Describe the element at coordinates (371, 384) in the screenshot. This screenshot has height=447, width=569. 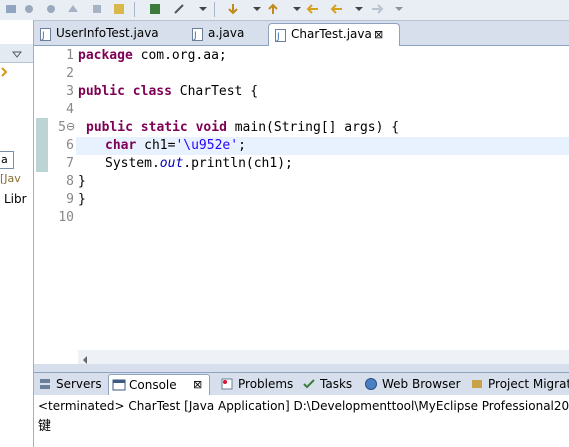
I see `globe-icon` at that location.